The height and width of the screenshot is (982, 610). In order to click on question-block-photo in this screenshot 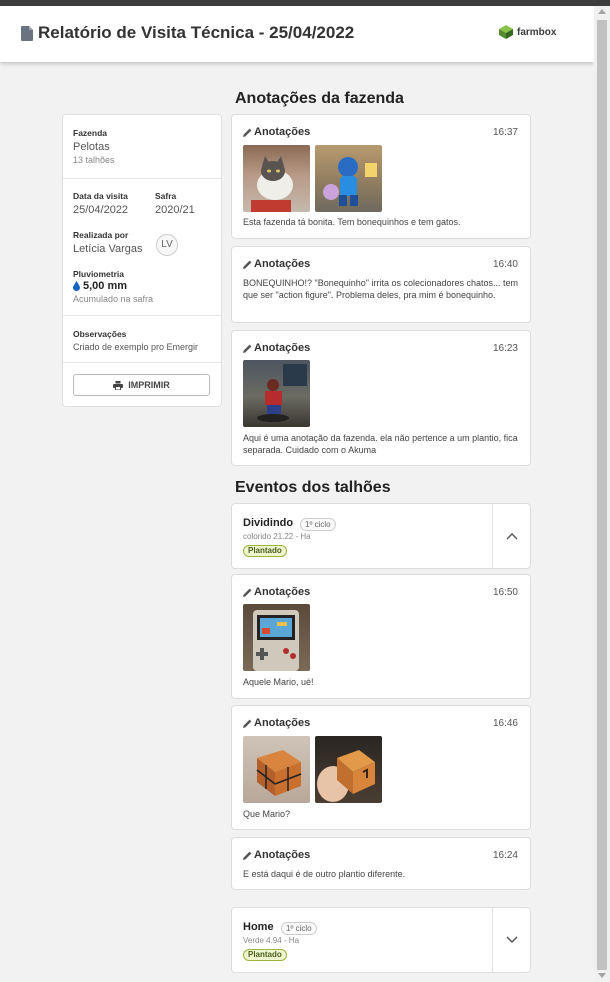, I will do `click(348, 769)`.